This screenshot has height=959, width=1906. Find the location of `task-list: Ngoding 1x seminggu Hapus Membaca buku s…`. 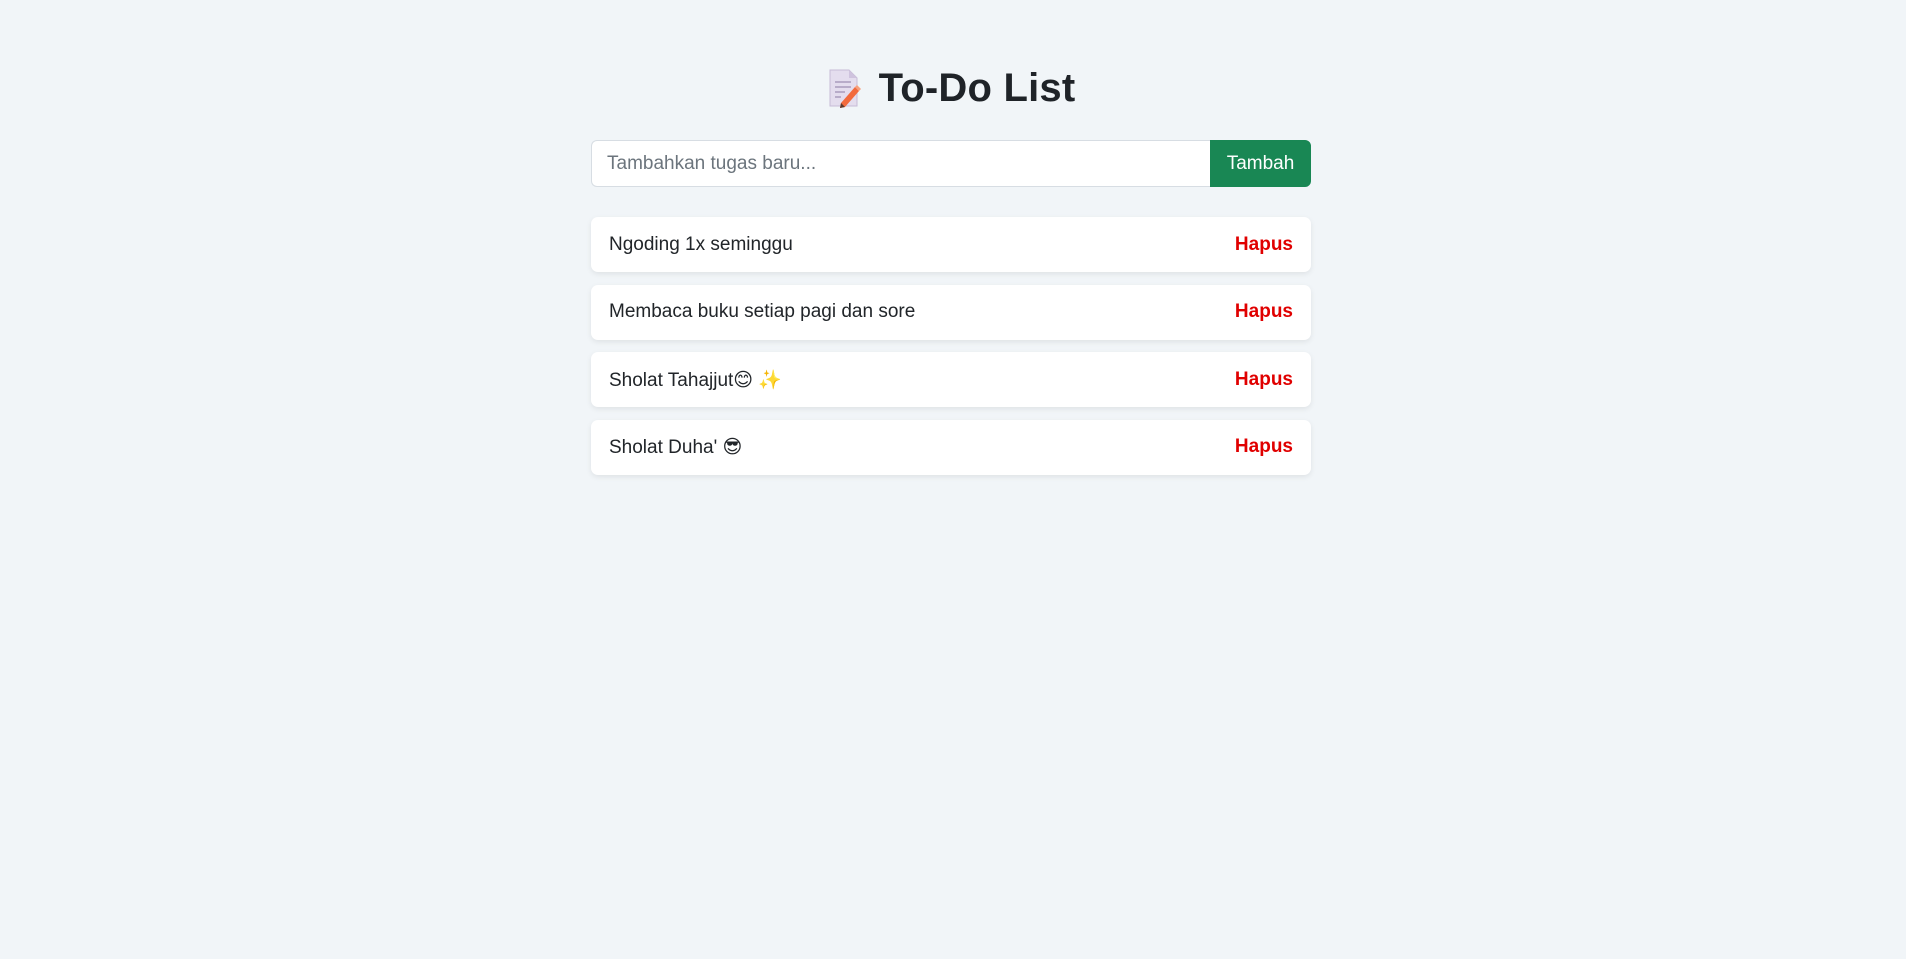

task-list: Ngoding 1x seminggu Hapus Membaca buku s… is located at coordinates (951, 352).